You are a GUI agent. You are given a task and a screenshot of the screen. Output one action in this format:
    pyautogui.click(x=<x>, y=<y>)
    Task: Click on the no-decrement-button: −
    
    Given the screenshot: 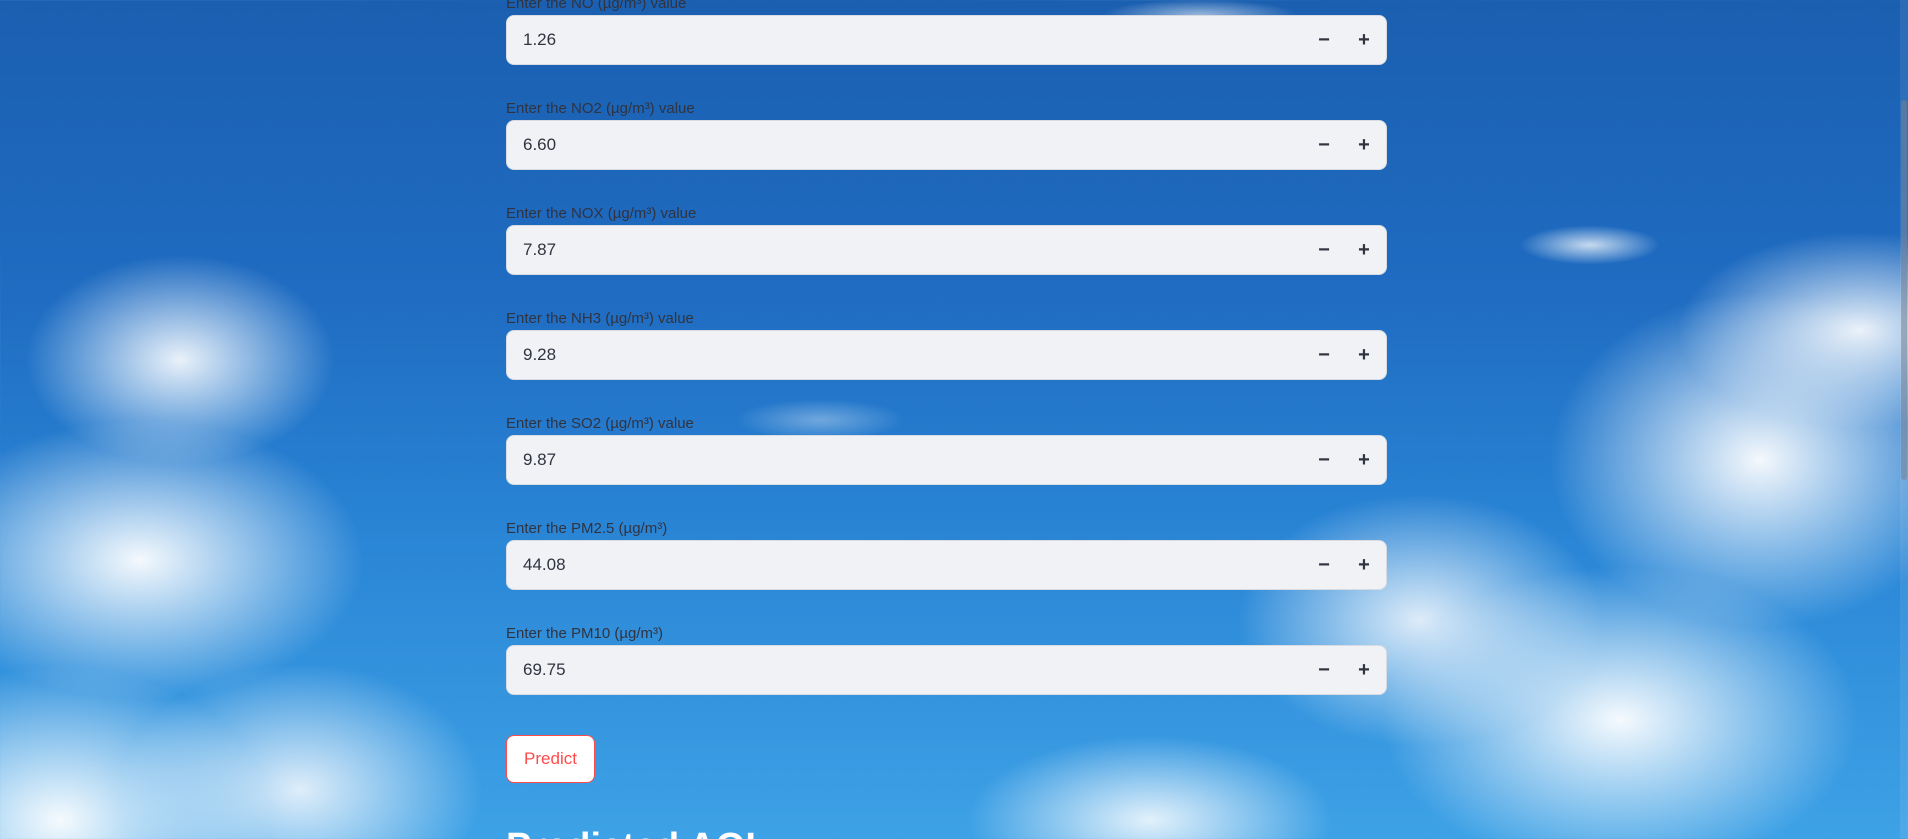 What is the action you would take?
    pyautogui.click(x=1324, y=40)
    